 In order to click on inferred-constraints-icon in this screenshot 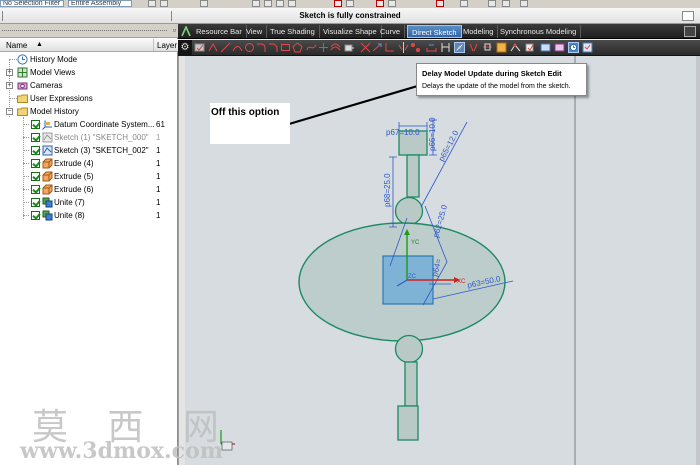, I will do `click(559, 47)`.